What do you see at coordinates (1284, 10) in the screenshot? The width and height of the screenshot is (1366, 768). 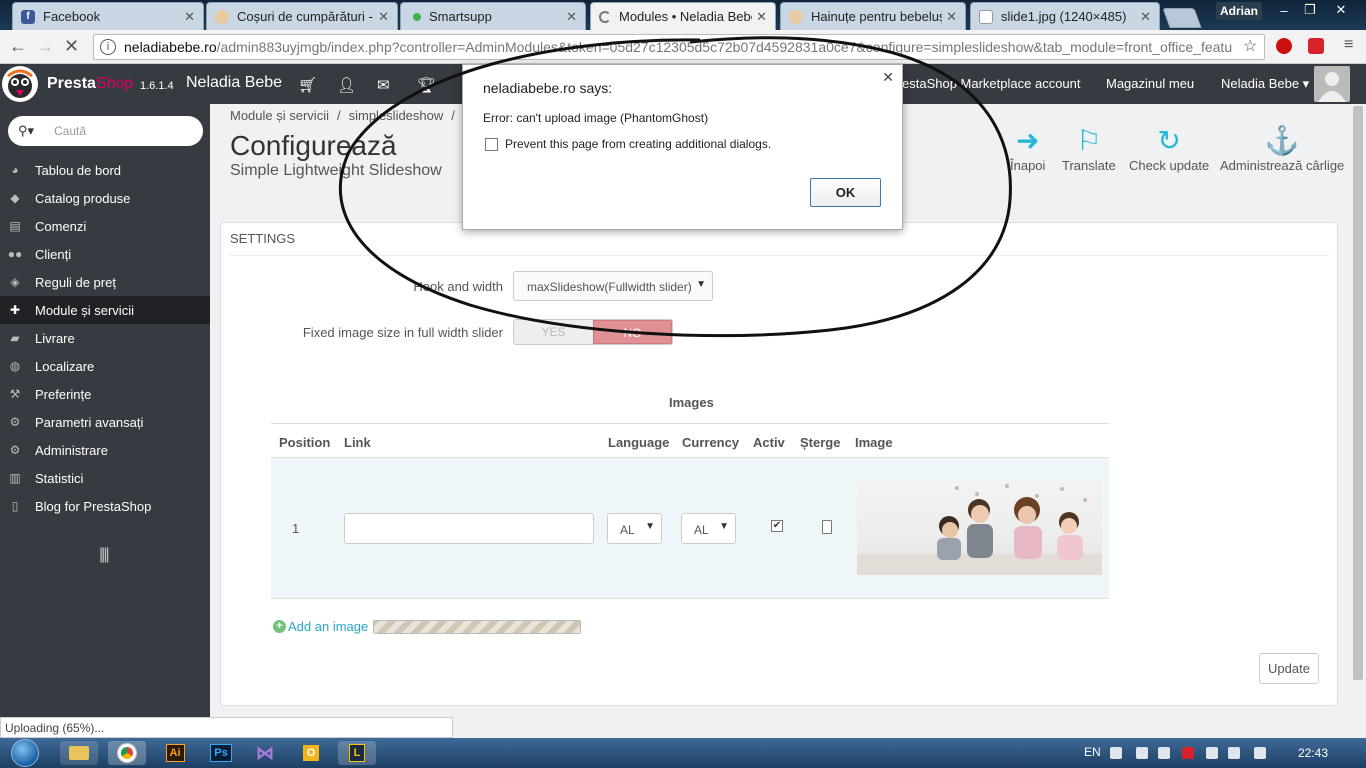 I see `minimize-icon: –` at bounding box center [1284, 10].